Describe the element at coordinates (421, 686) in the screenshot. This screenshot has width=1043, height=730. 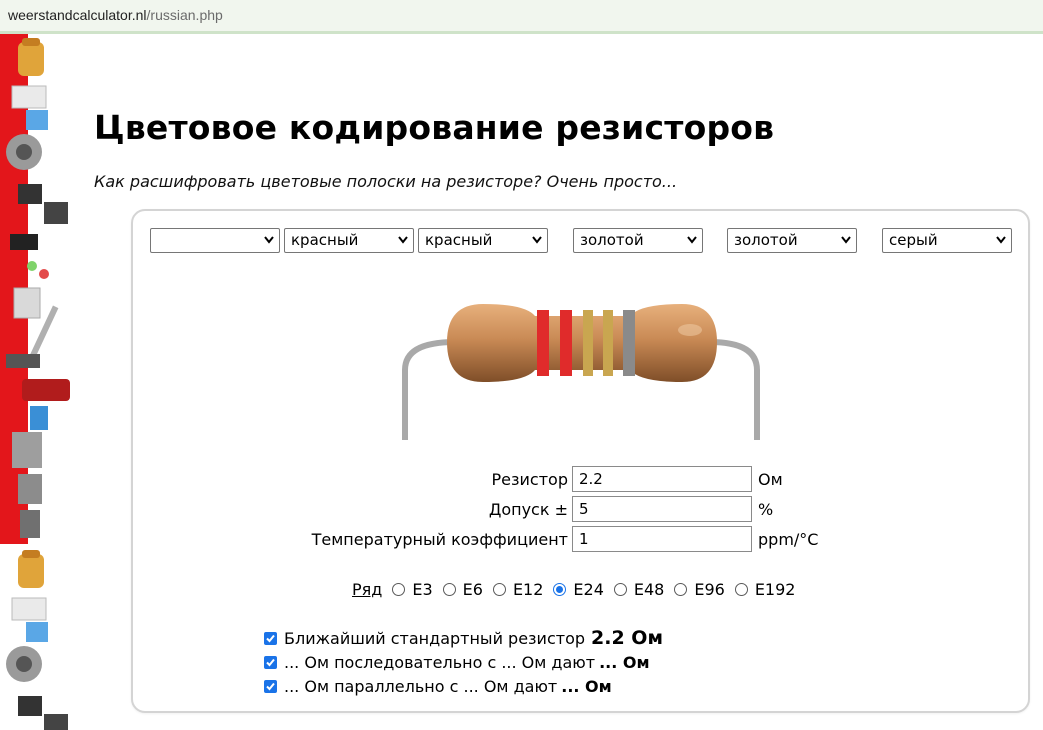
I see `parallel-text: ... Ом параллельно с ... Ом дают` at that location.